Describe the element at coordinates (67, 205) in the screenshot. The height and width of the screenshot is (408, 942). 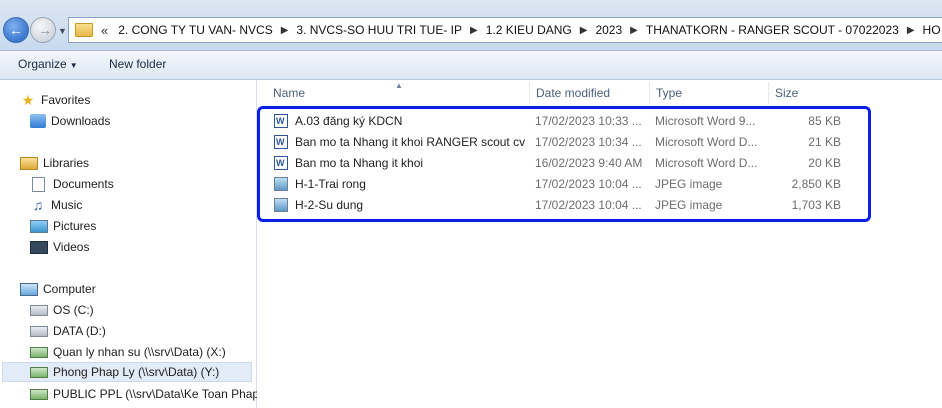
I see `nav-label: Music` at that location.